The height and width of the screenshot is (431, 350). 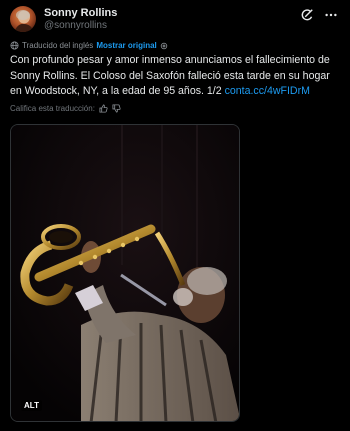 What do you see at coordinates (164, 46) in the screenshot?
I see `gear-icon` at bounding box center [164, 46].